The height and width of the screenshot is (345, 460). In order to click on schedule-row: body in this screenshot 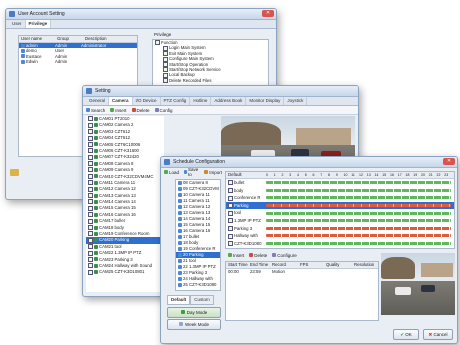, I will do `click(340, 191)`.